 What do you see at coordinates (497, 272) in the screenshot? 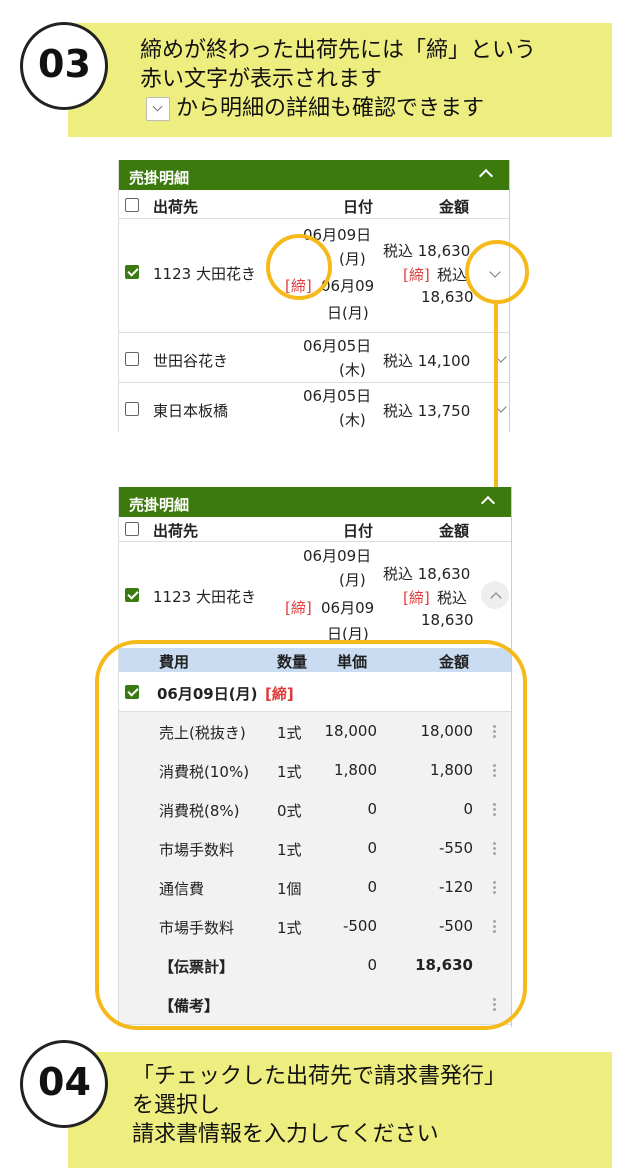
I see `highlight-expand-button` at bounding box center [497, 272].